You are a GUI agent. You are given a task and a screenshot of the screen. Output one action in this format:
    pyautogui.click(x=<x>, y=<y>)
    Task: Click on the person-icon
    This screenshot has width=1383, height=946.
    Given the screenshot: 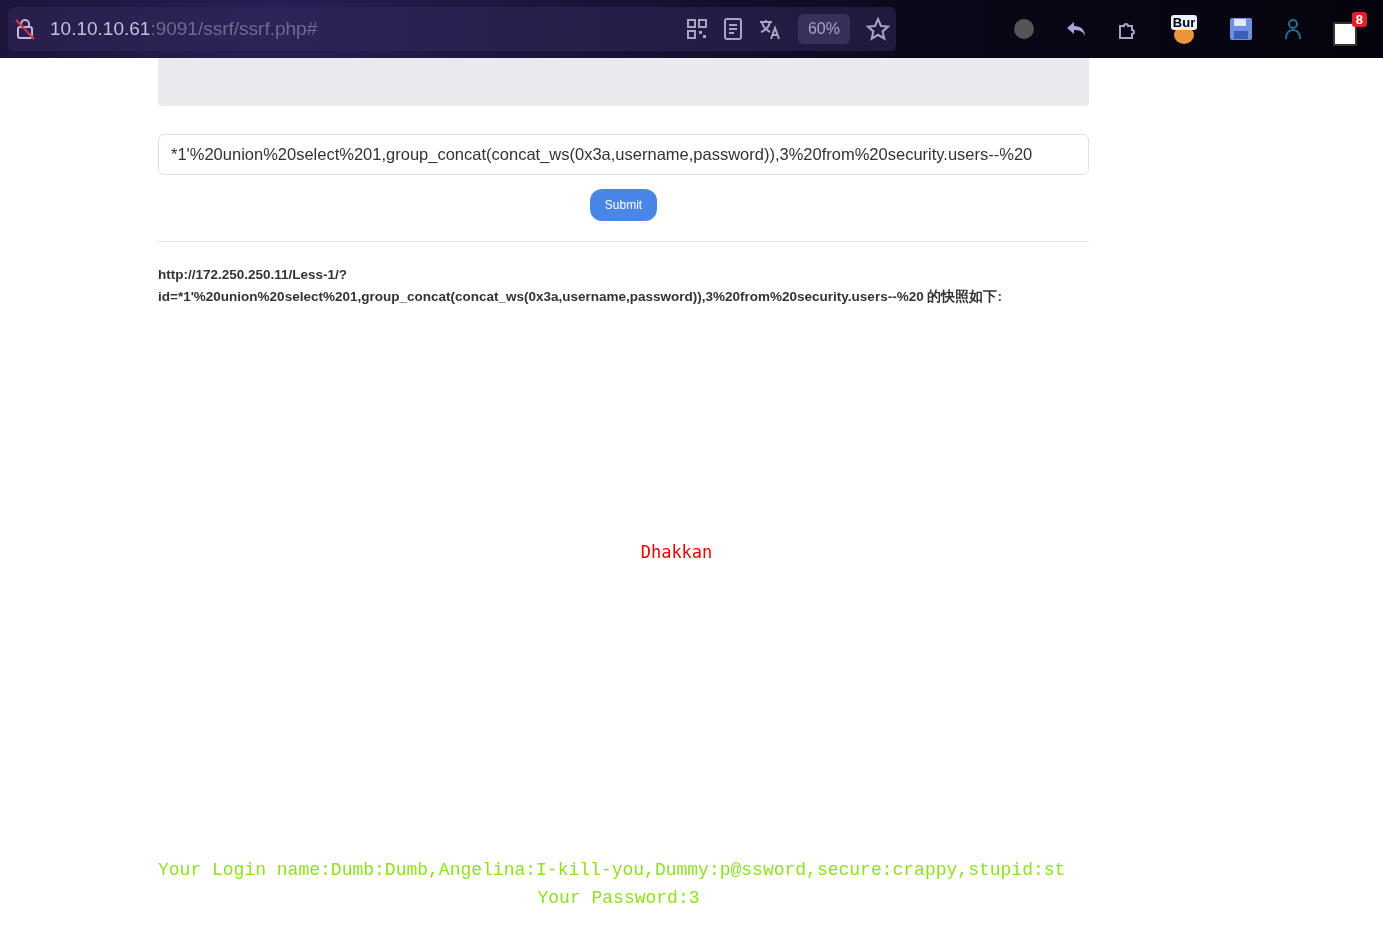 What is the action you would take?
    pyautogui.click(x=1293, y=29)
    